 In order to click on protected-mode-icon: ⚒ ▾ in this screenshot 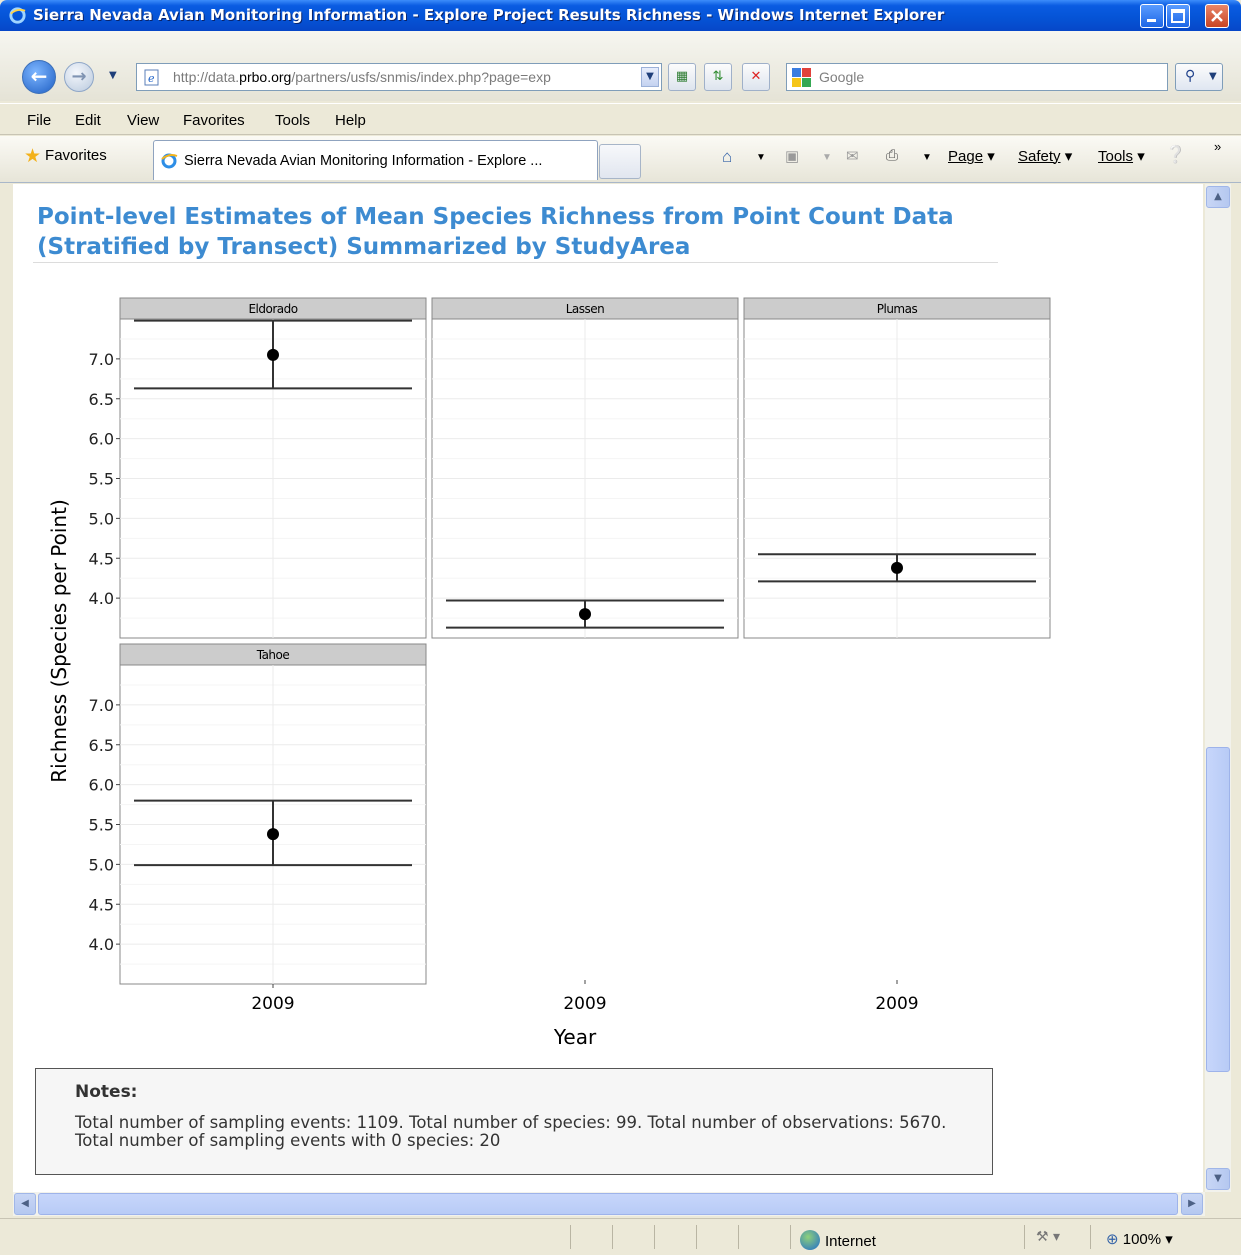, I will do `click(1048, 1237)`.